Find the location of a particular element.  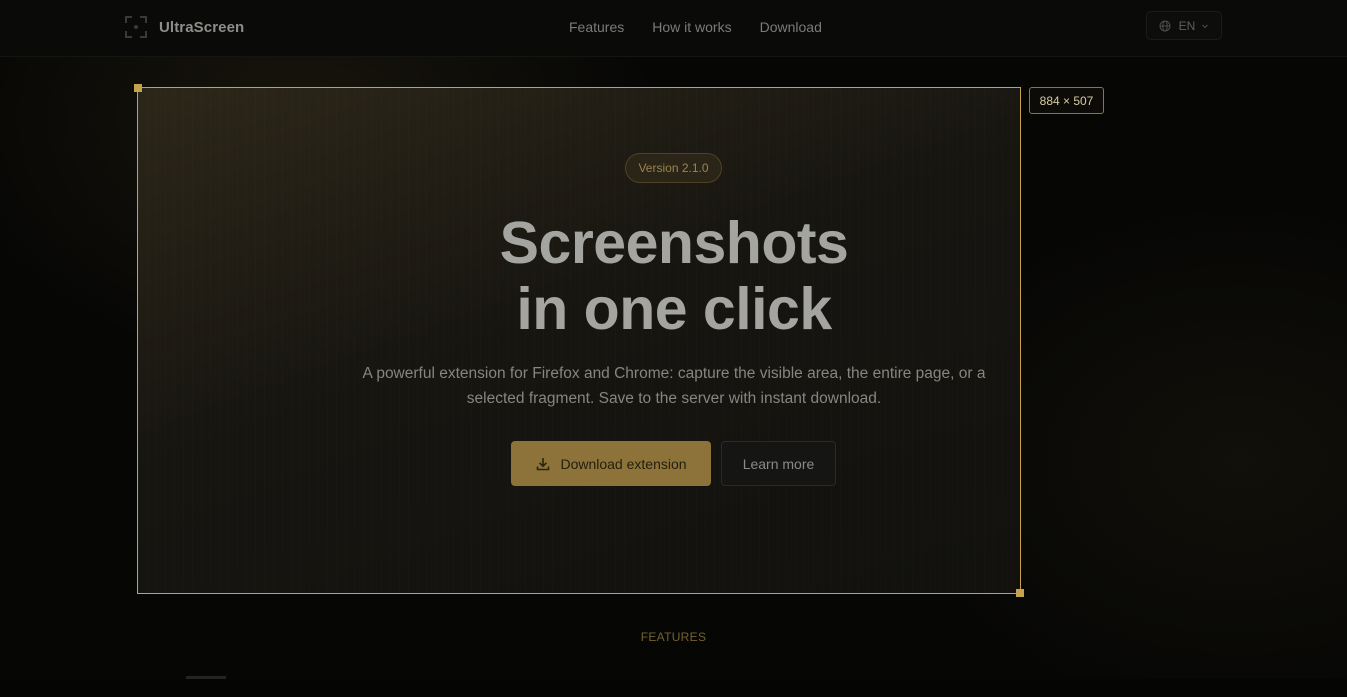

learn-more-button: Learn more is located at coordinates (778, 463).